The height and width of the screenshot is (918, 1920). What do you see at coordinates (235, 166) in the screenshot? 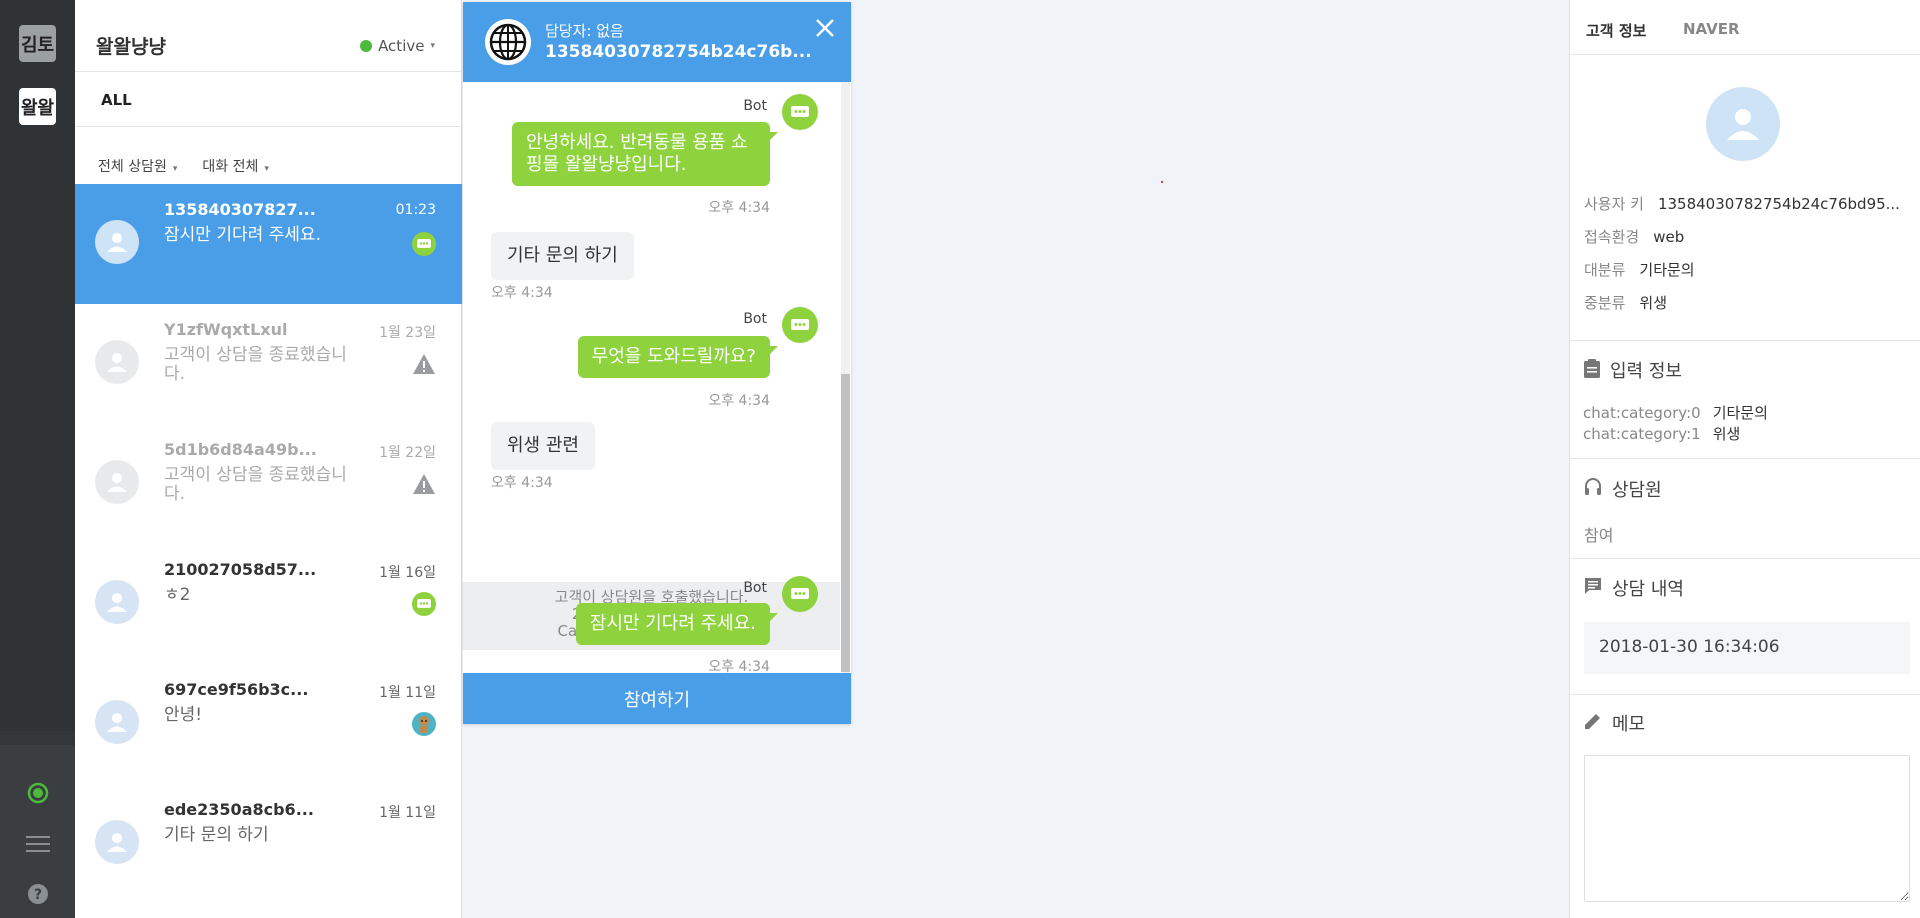
I see `filter-chat-dropdown: 대화 전체 ▾` at bounding box center [235, 166].